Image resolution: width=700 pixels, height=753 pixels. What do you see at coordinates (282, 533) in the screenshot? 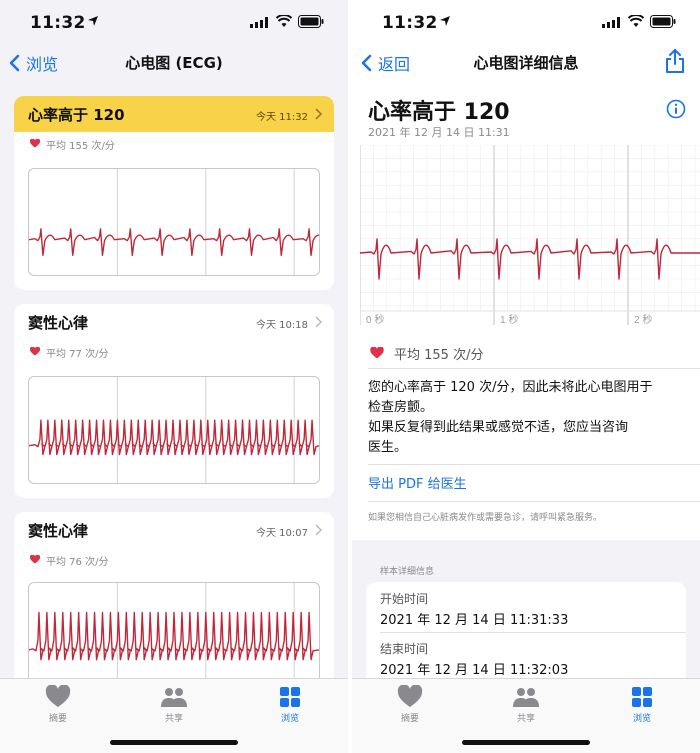
I see `record-time: 今天 10:07` at bounding box center [282, 533].